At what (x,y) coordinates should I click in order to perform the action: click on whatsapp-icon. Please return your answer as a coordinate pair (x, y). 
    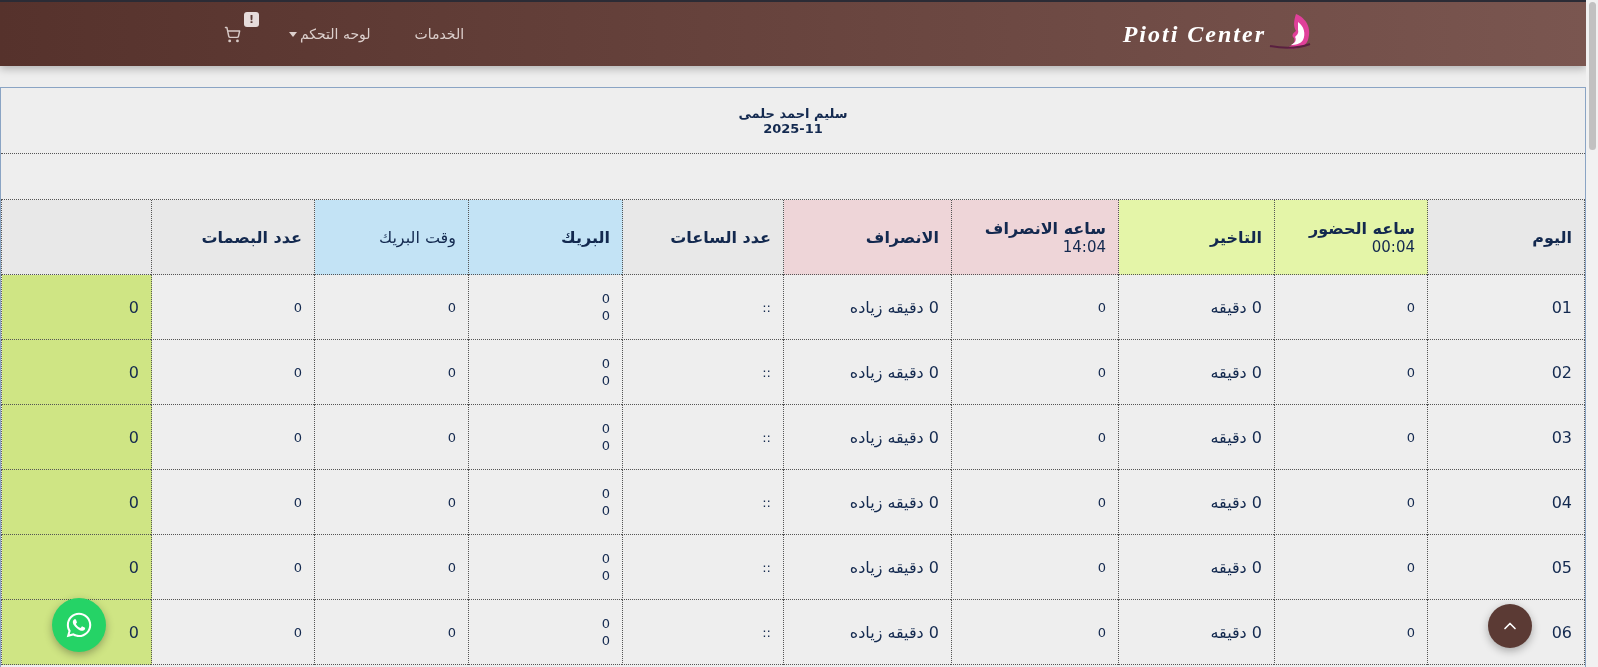
    Looking at the image, I should click on (79, 625).